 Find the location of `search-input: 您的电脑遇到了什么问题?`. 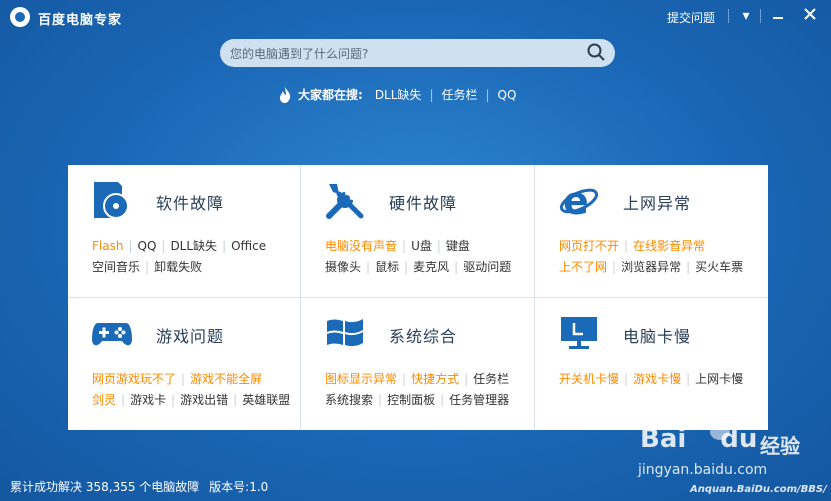

search-input: 您的电脑遇到了什么问题? is located at coordinates (299, 53).